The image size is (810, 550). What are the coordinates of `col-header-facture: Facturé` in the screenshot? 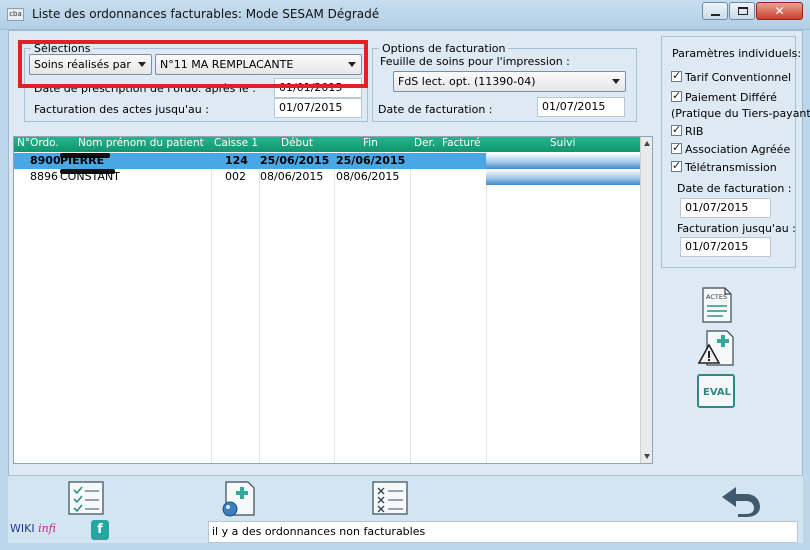 It's located at (461, 143).